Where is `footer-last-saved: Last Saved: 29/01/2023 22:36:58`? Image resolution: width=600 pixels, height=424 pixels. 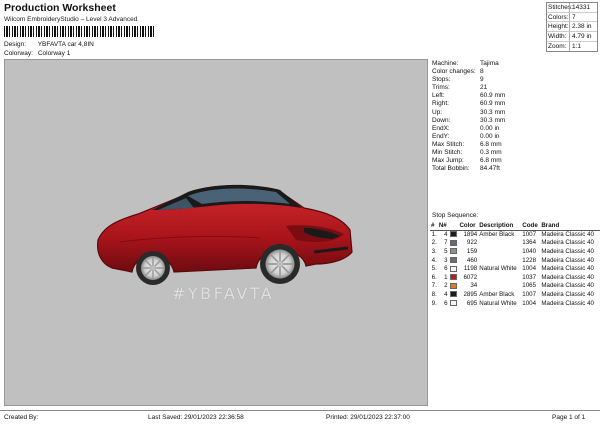 footer-last-saved: Last Saved: 29/01/2023 22:36:58 is located at coordinates (196, 417).